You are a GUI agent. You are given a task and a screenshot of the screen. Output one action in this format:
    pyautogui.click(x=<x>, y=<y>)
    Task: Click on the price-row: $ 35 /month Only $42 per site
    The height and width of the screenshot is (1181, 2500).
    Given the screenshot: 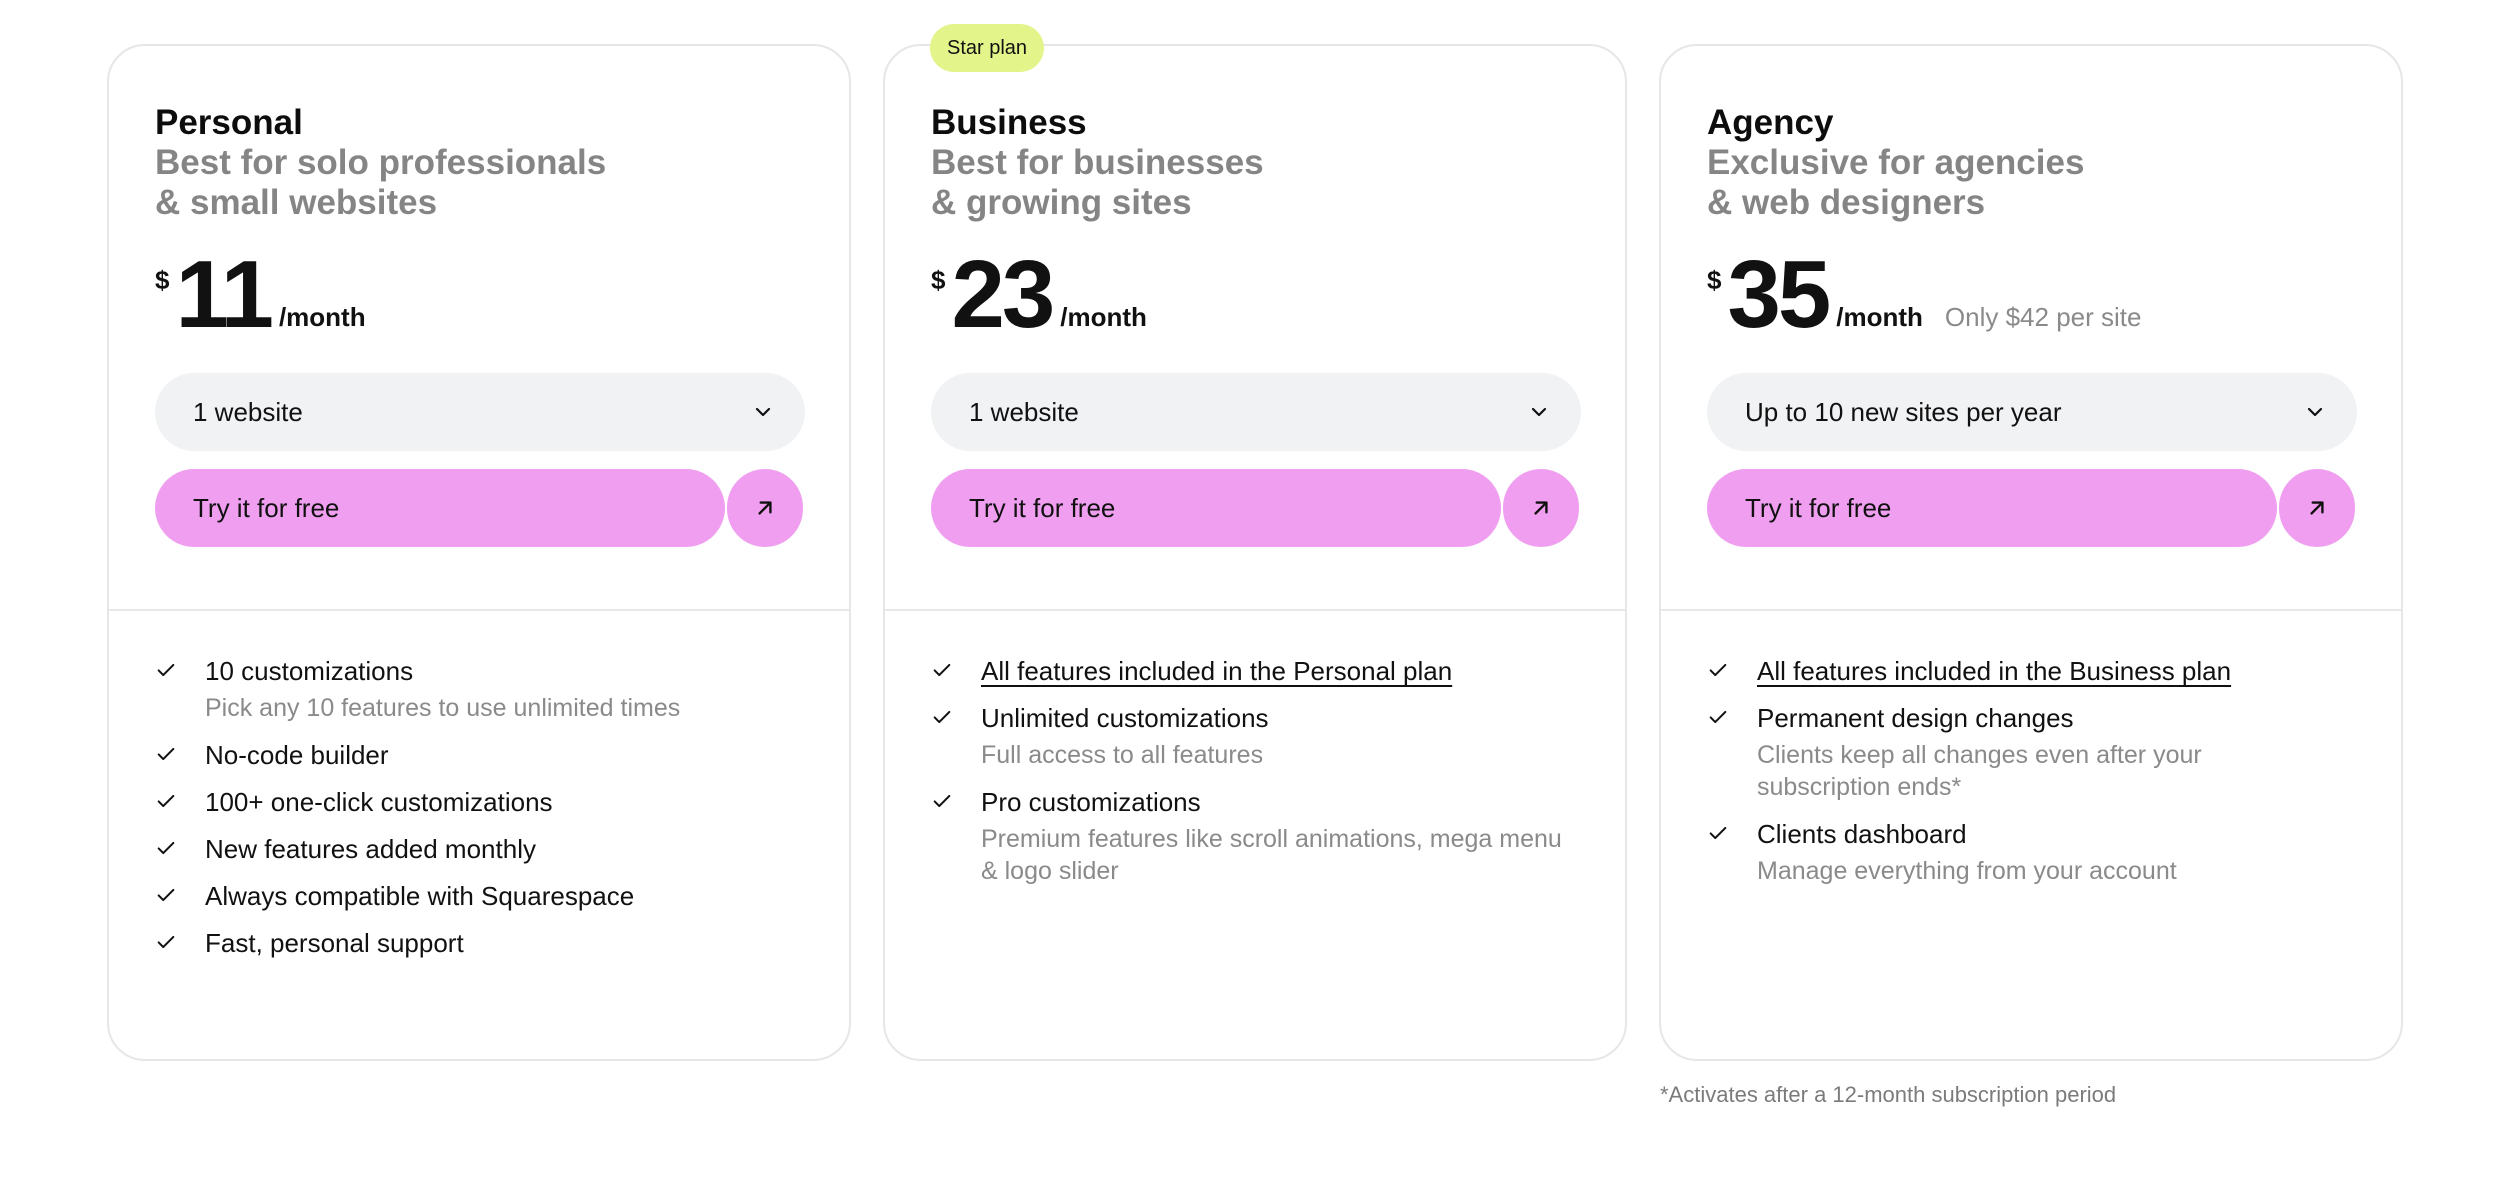 What is the action you would take?
    pyautogui.click(x=2031, y=294)
    